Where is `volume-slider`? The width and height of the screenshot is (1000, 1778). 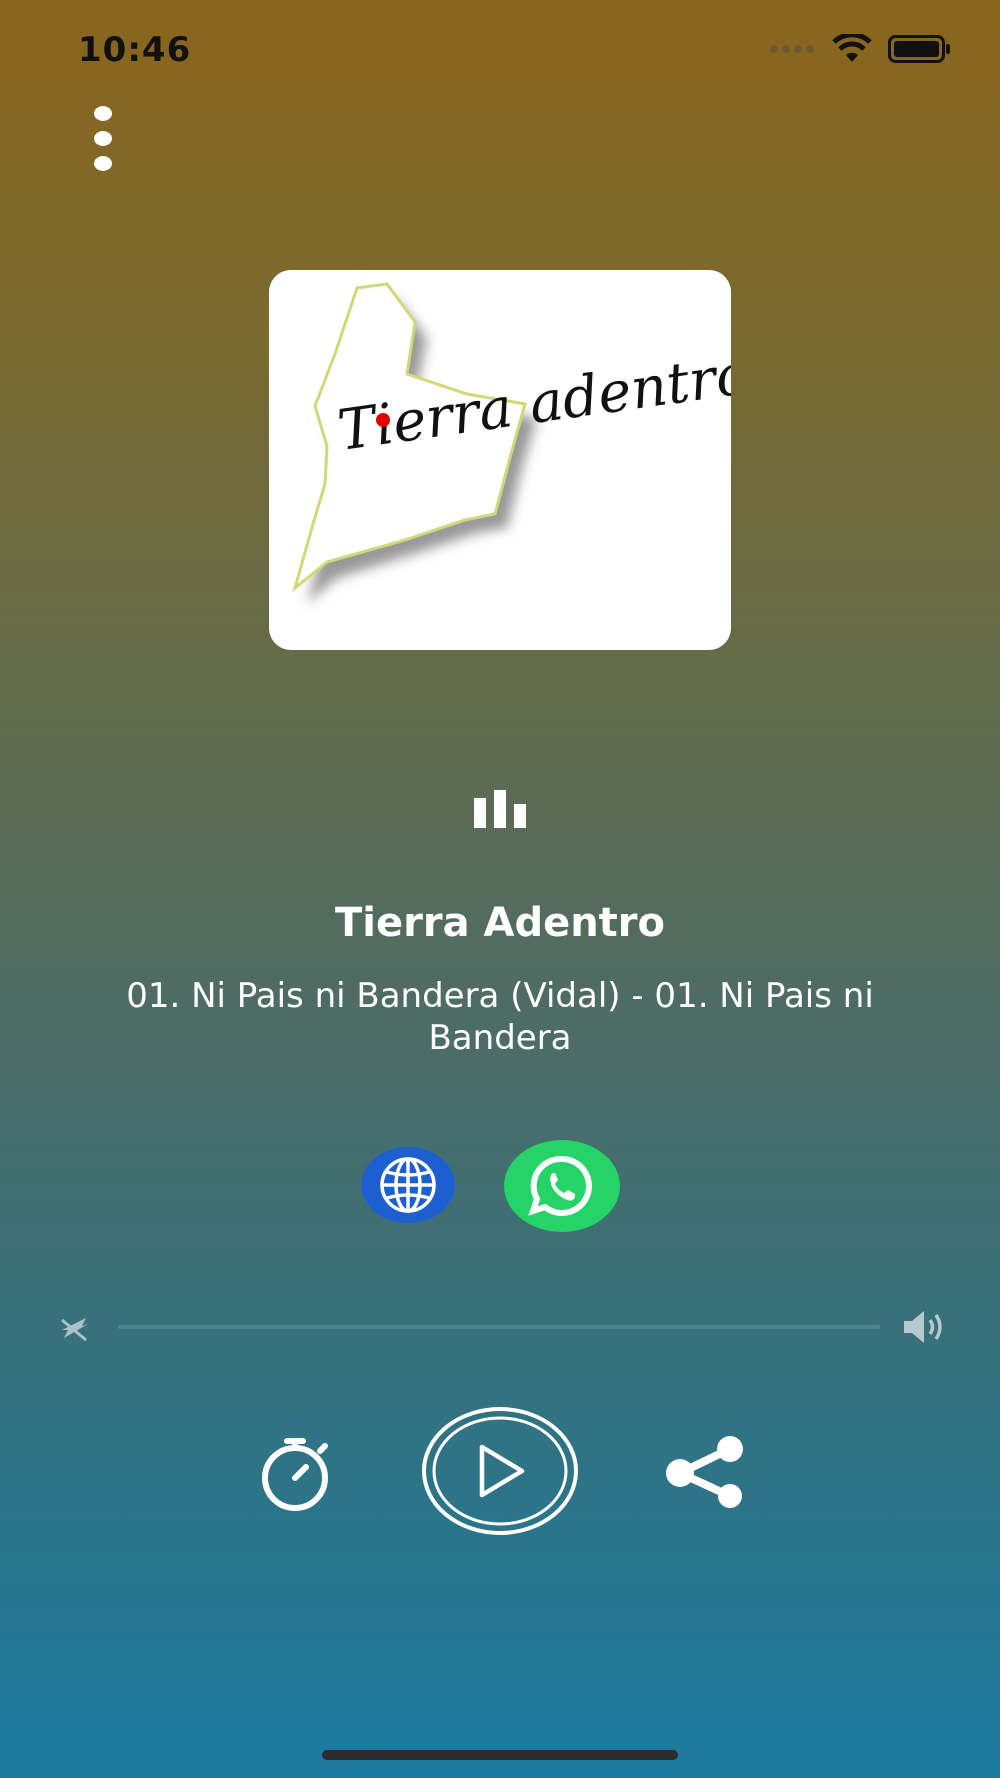
volume-slider is located at coordinates (499, 1327).